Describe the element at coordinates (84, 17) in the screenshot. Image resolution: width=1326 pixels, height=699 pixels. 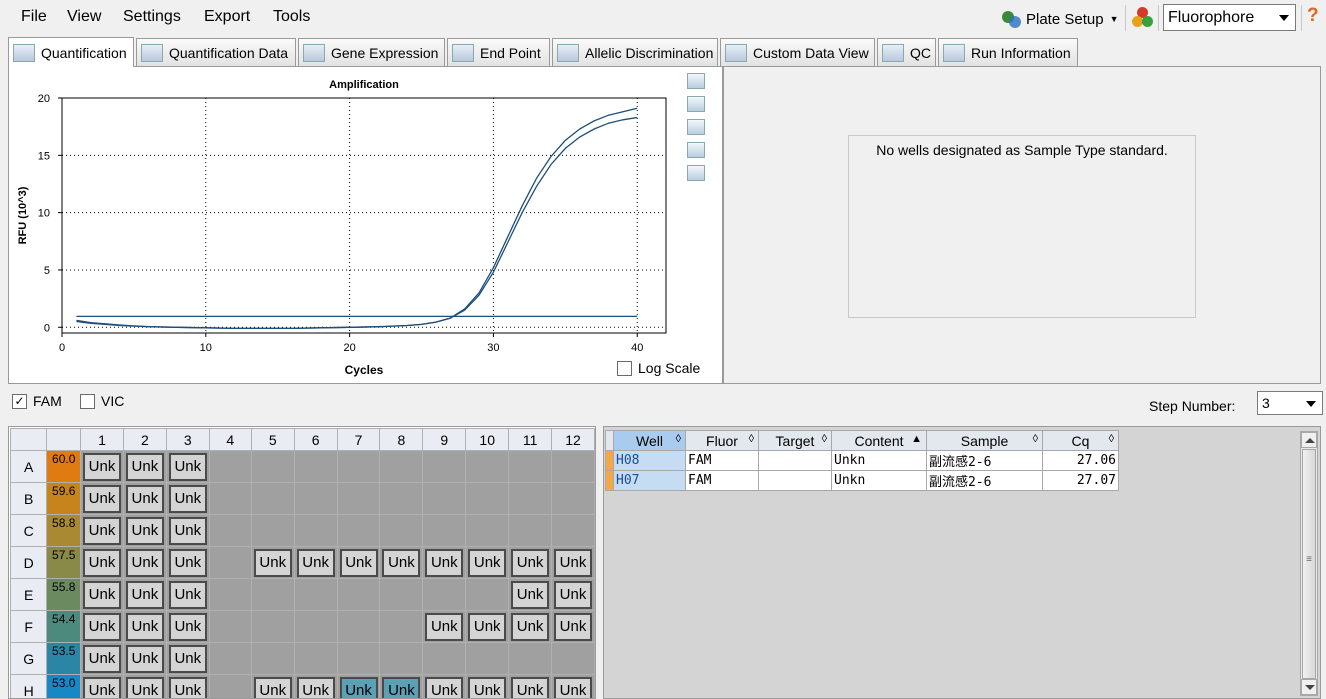
I see `menu-view: View` at that location.